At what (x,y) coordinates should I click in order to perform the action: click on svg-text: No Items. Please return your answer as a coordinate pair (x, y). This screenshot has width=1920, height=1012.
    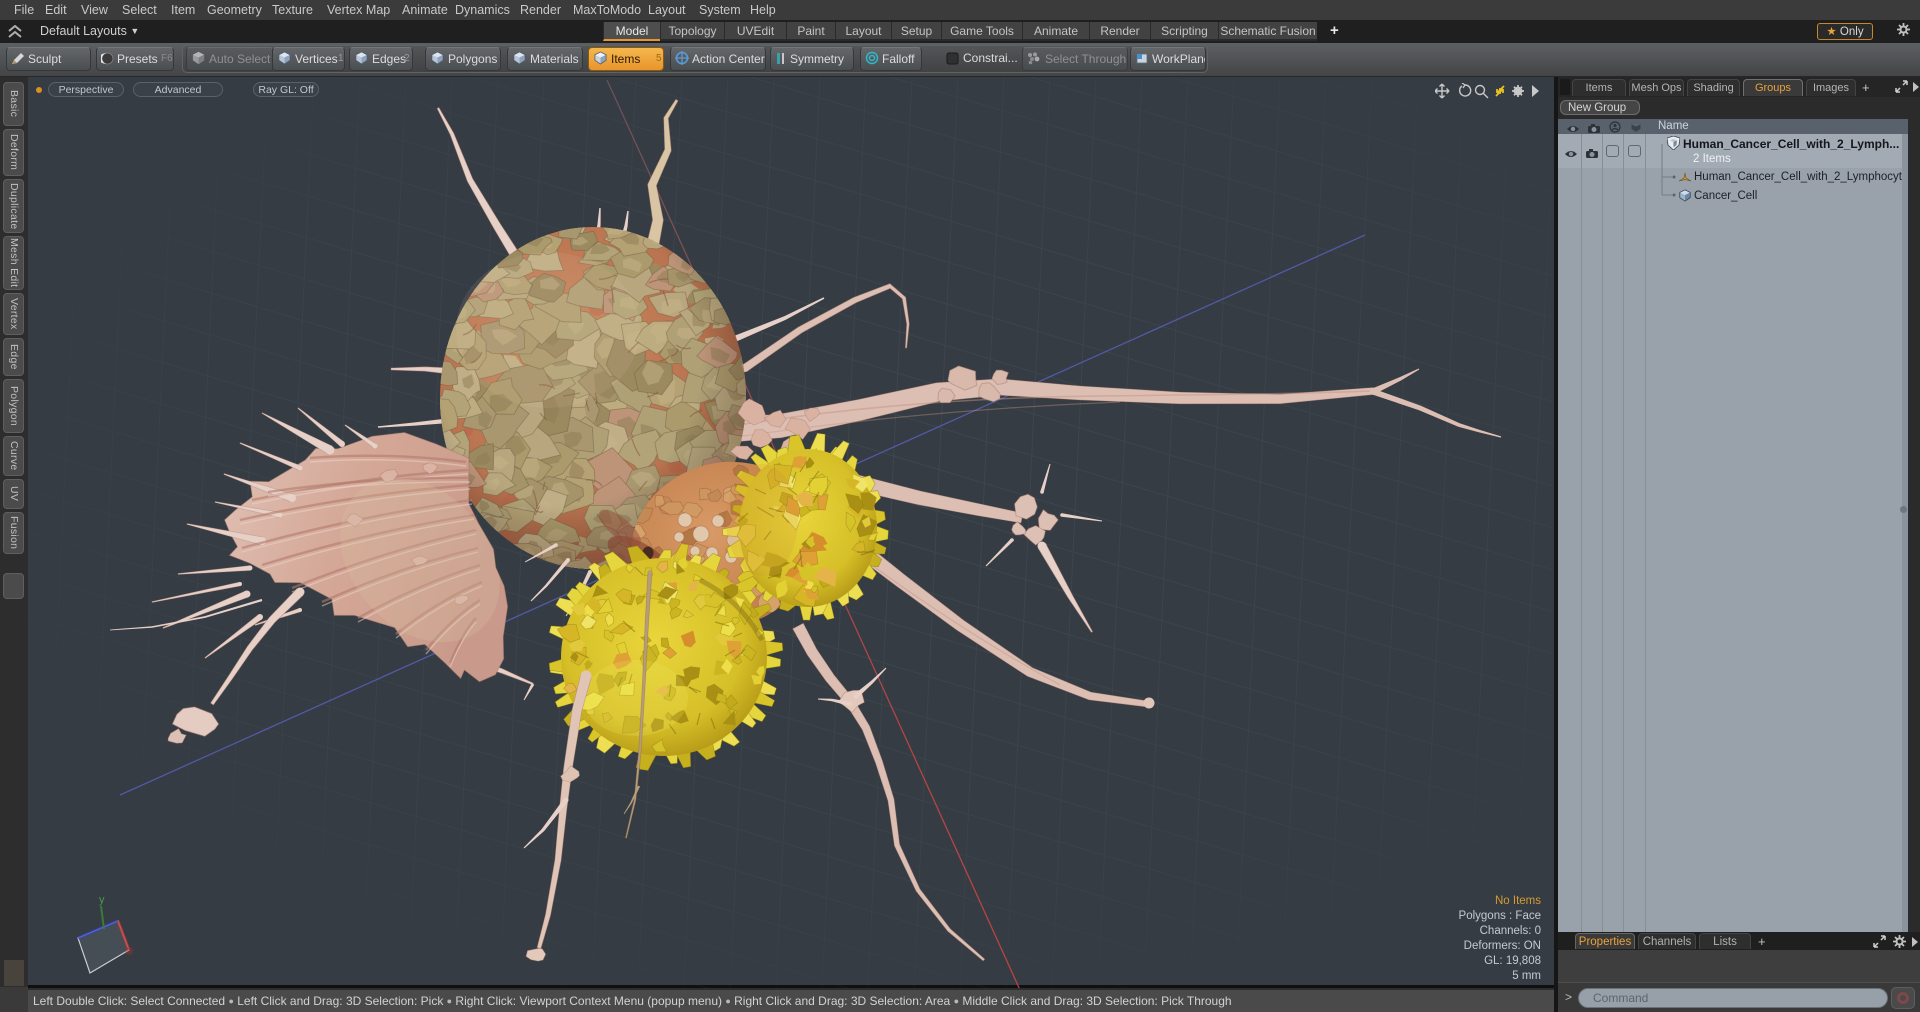
    Looking at the image, I should click on (1518, 901).